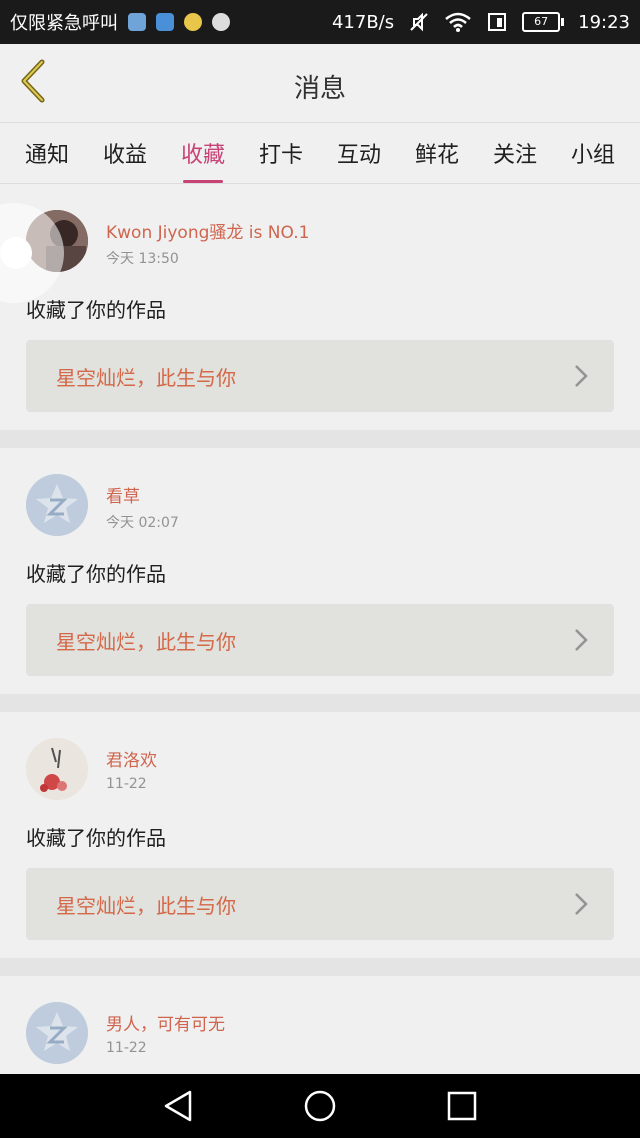 This screenshot has height=1138, width=640. I want to click on sim-icon, so click(497, 22).